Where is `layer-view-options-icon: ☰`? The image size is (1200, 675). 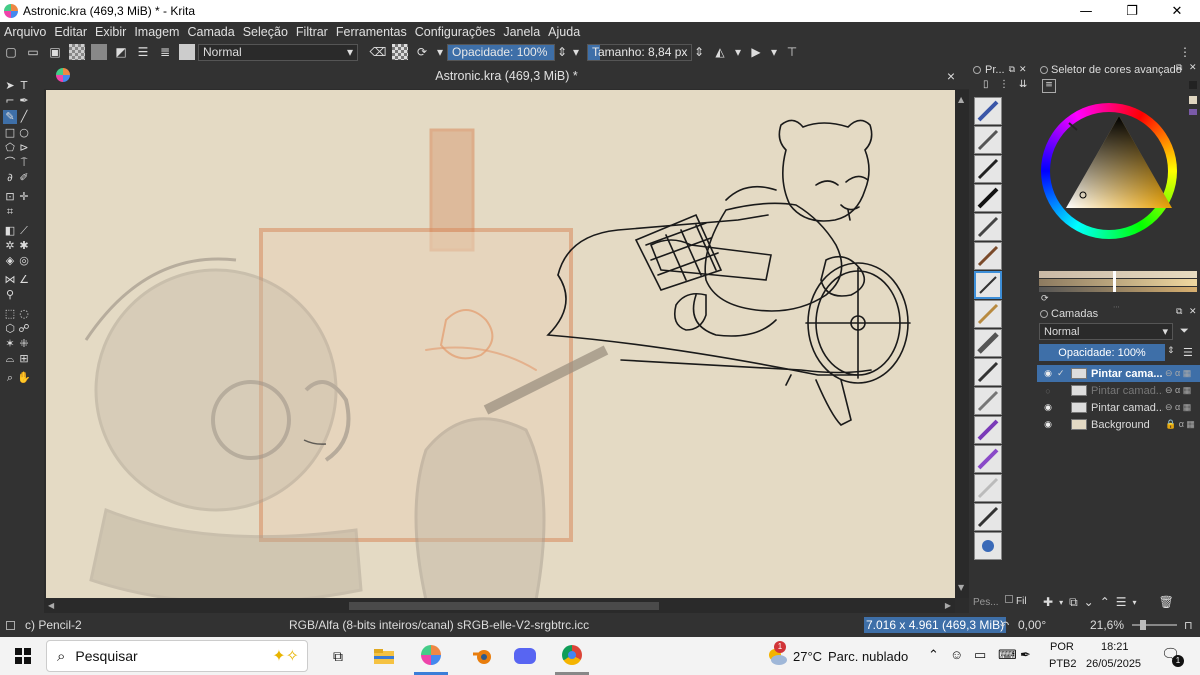
layer-view-options-icon: ☰ is located at coordinates (1188, 352).